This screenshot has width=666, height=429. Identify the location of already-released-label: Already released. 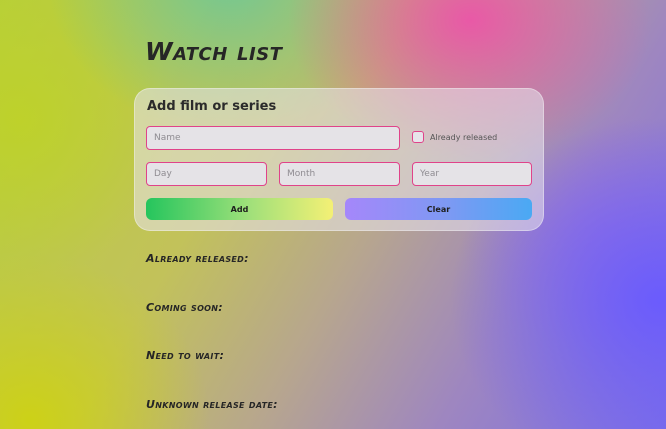
(464, 137).